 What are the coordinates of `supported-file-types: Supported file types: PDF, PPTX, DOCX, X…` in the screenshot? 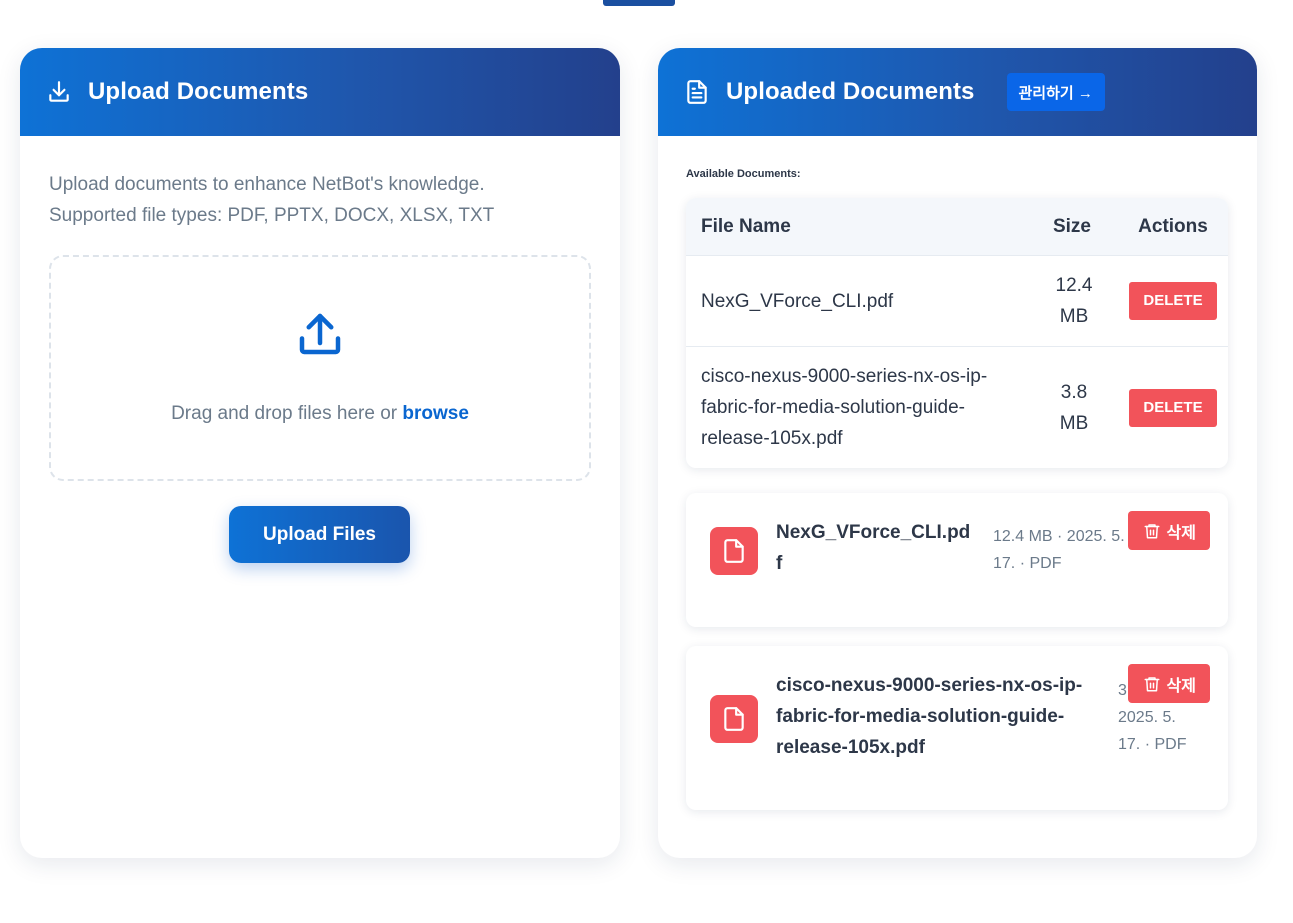 It's located at (272, 215).